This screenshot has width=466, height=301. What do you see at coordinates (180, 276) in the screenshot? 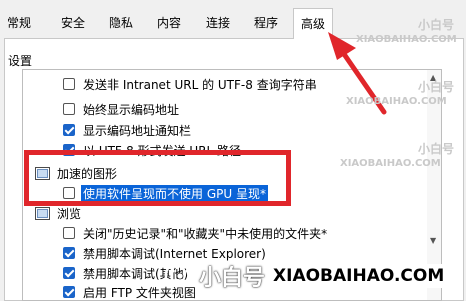
I see `broadcast-icon` at bounding box center [180, 276].